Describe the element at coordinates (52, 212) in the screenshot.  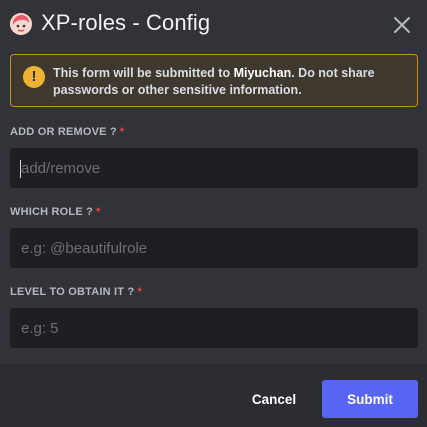
I see `field-label-text: WHICH ROLE ?` at that location.